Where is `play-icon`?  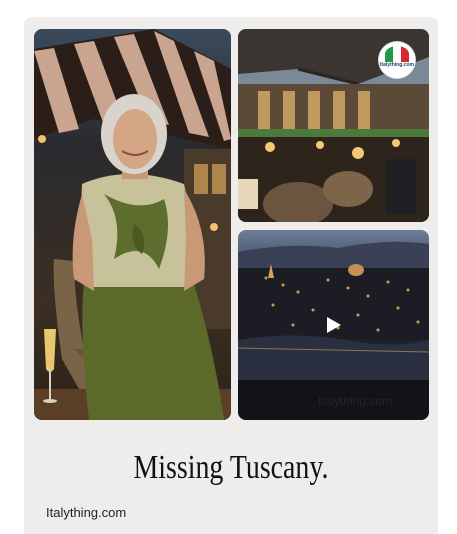 play-icon is located at coordinates (334, 325).